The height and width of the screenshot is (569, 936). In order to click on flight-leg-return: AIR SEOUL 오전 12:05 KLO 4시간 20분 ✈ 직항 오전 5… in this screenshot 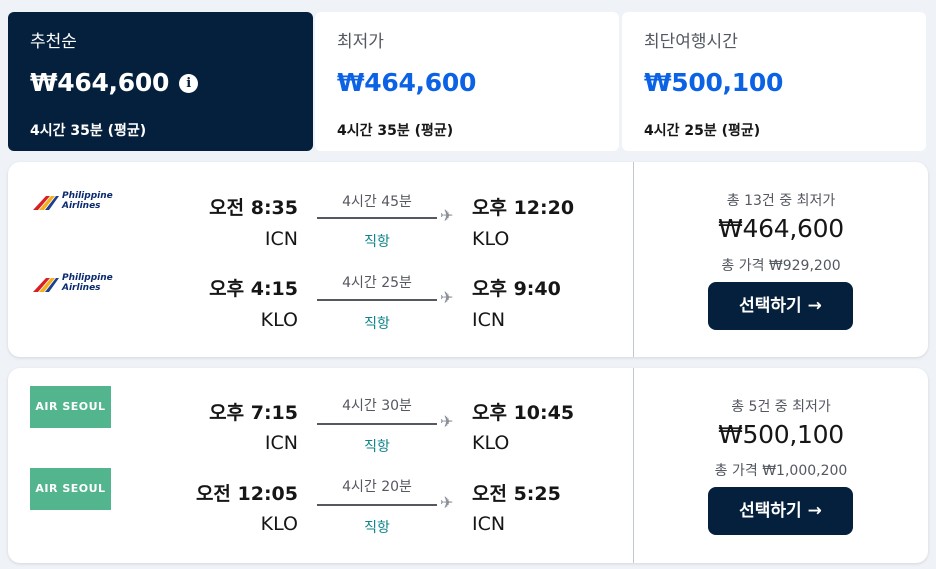, I will do `click(320, 493)`.